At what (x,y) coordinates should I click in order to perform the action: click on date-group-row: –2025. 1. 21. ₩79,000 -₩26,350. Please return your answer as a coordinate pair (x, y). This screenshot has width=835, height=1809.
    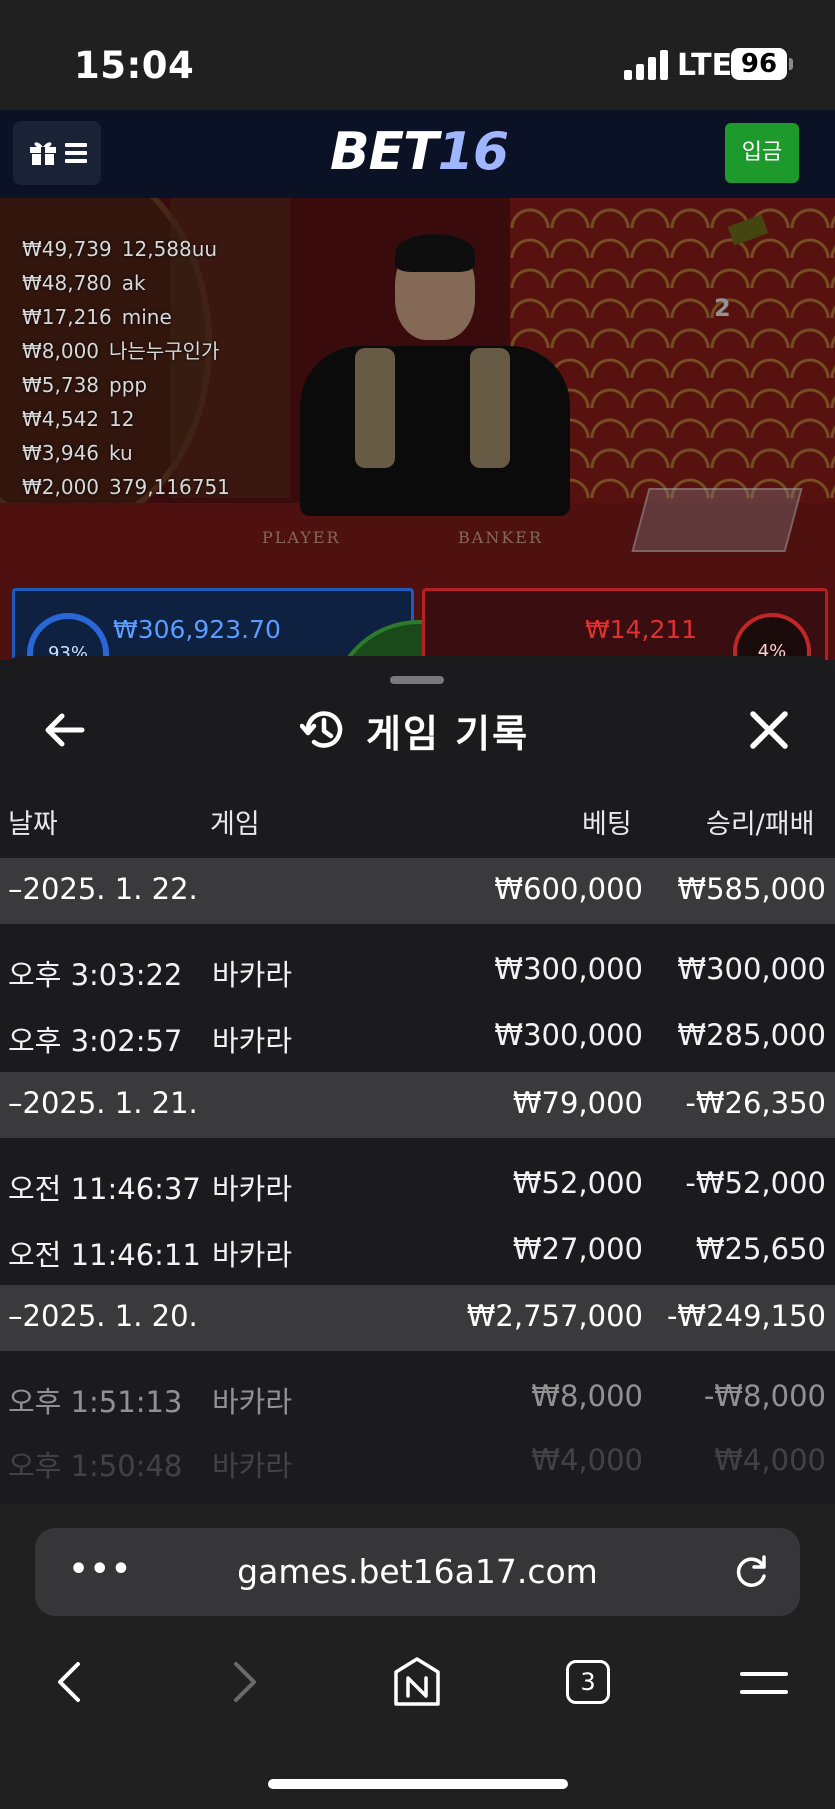
    Looking at the image, I should click on (417, 1105).